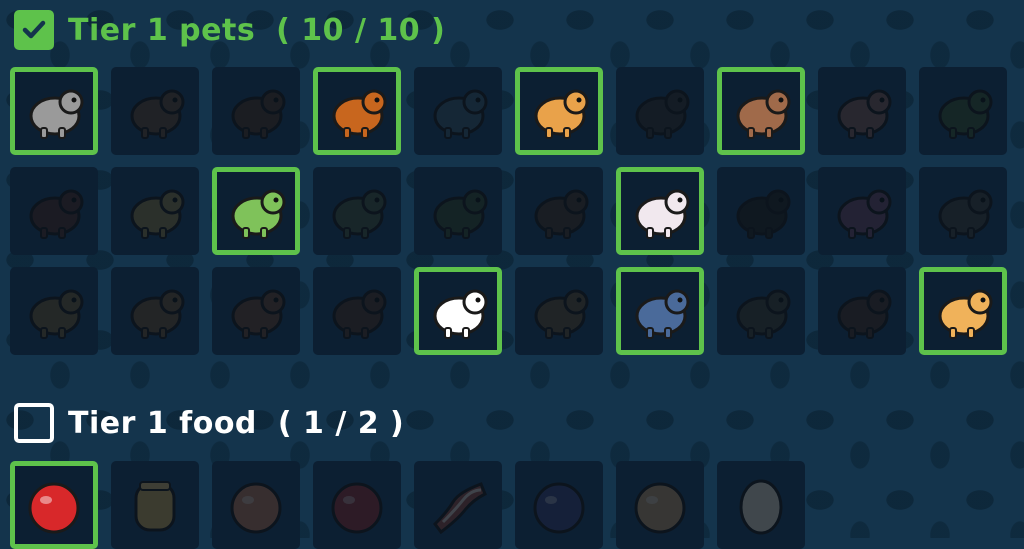 Image resolution: width=1024 pixels, height=549 pixels. I want to click on frog-icon, so click(256, 211).